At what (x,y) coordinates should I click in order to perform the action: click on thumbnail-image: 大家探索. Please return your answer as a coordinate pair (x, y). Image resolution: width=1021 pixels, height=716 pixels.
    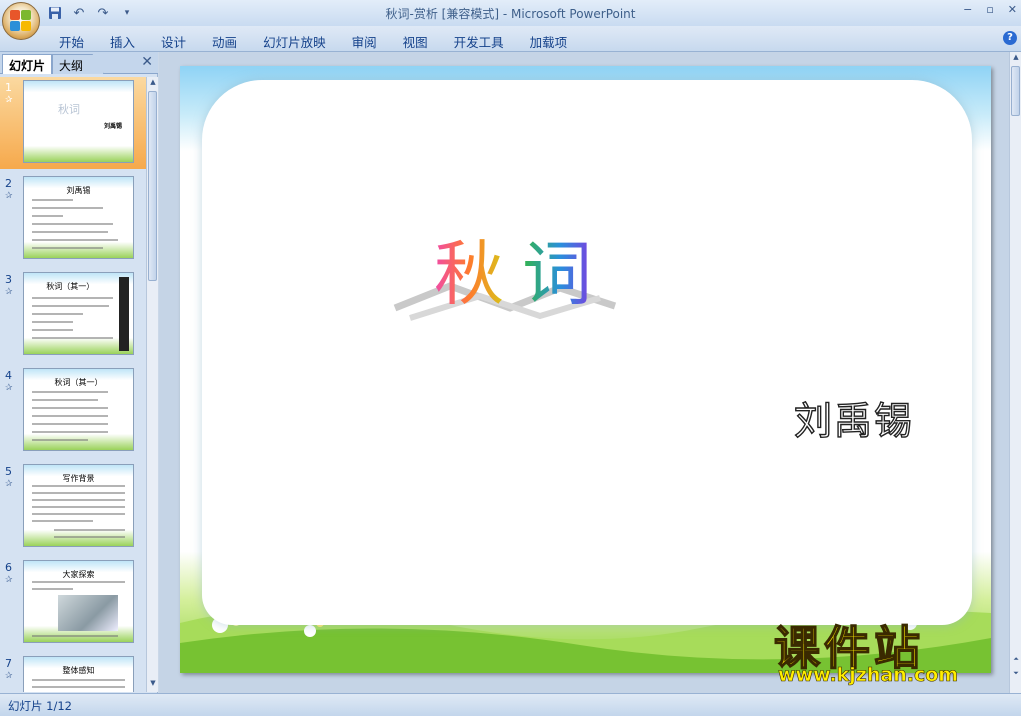
    Looking at the image, I should click on (78, 601).